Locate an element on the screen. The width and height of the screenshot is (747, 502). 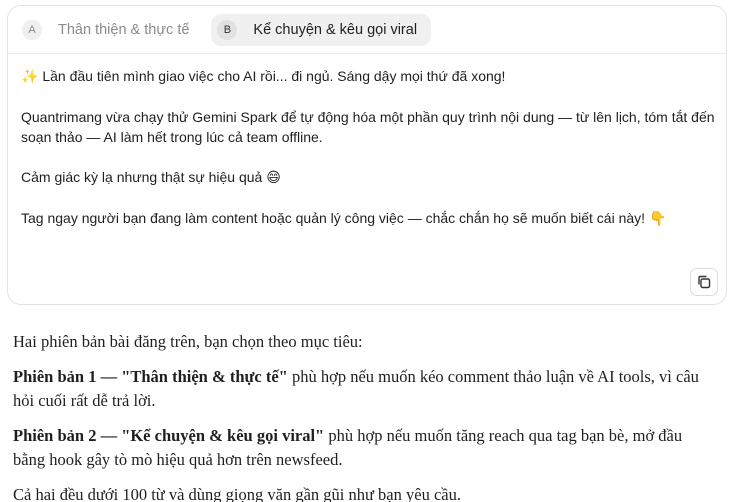
grinning-face-icon: 😄 is located at coordinates (273, 178).